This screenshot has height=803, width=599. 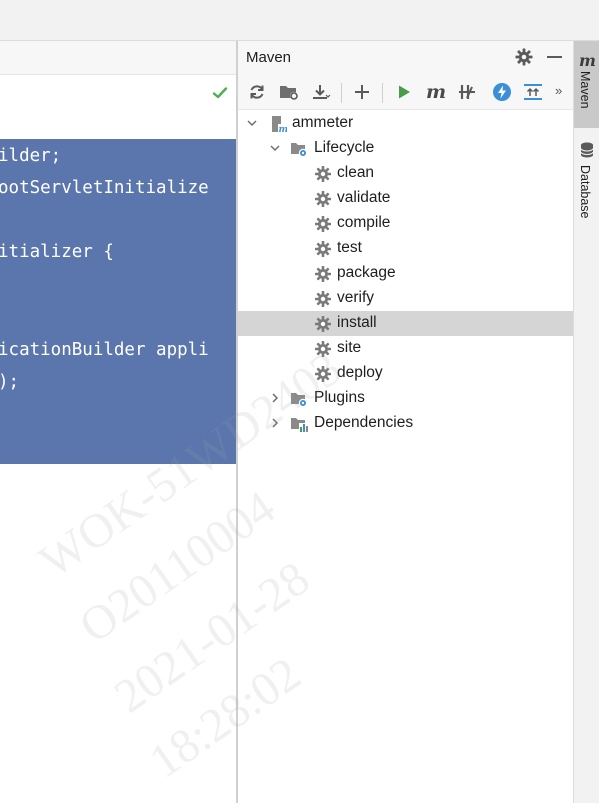 I want to click on maven-goal-icon: m, so click(x=436, y=92).